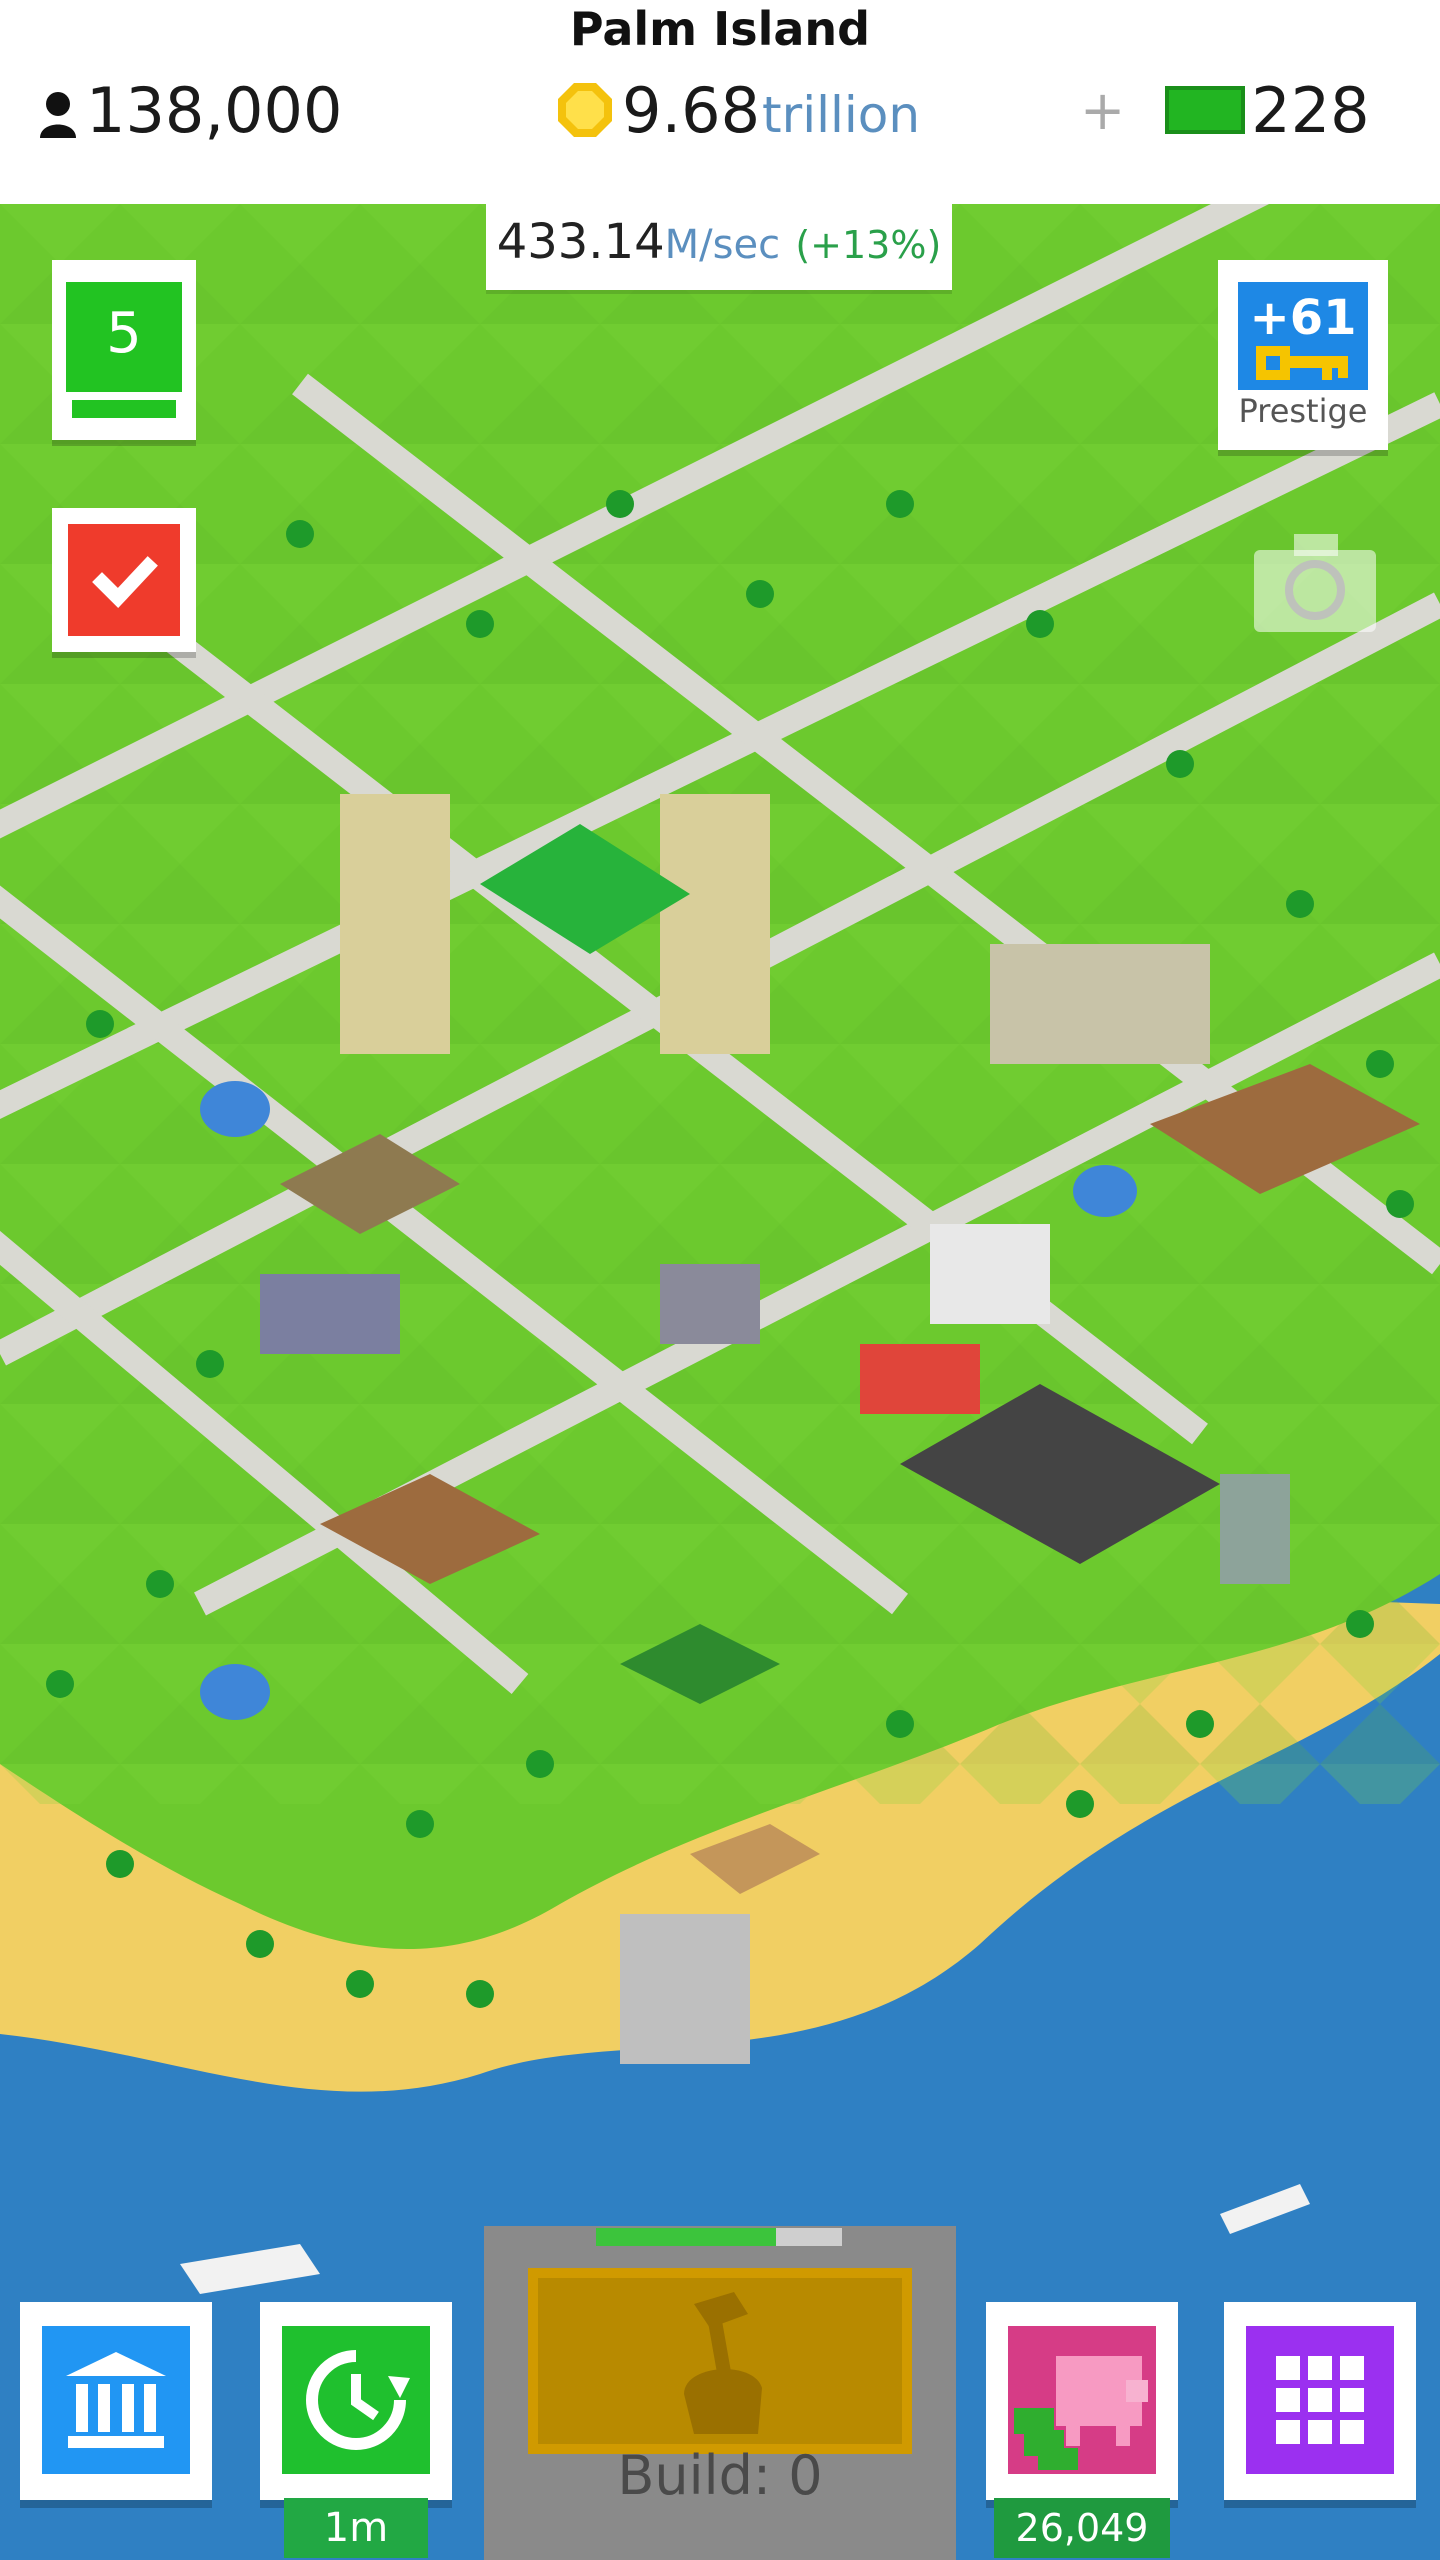 The width and height of the screenshot is (1440, 2560). I want to click on prestige-badge: +61, so click(1303, 336).